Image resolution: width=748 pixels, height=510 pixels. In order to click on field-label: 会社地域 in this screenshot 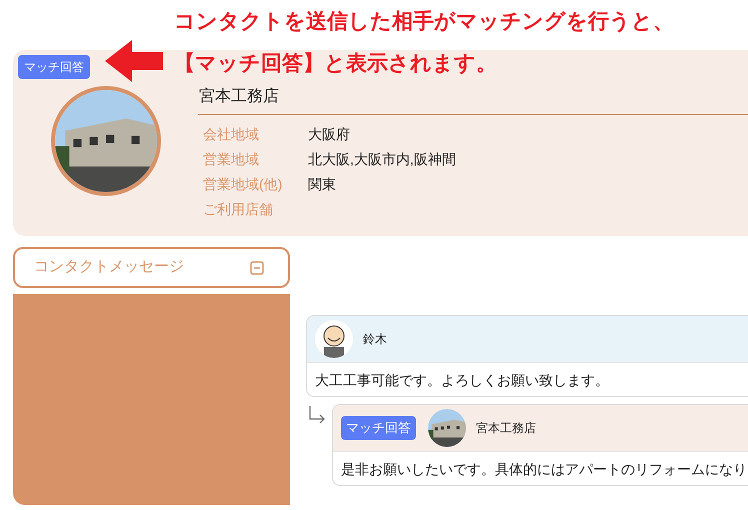, I will do `click(231, 134)`.